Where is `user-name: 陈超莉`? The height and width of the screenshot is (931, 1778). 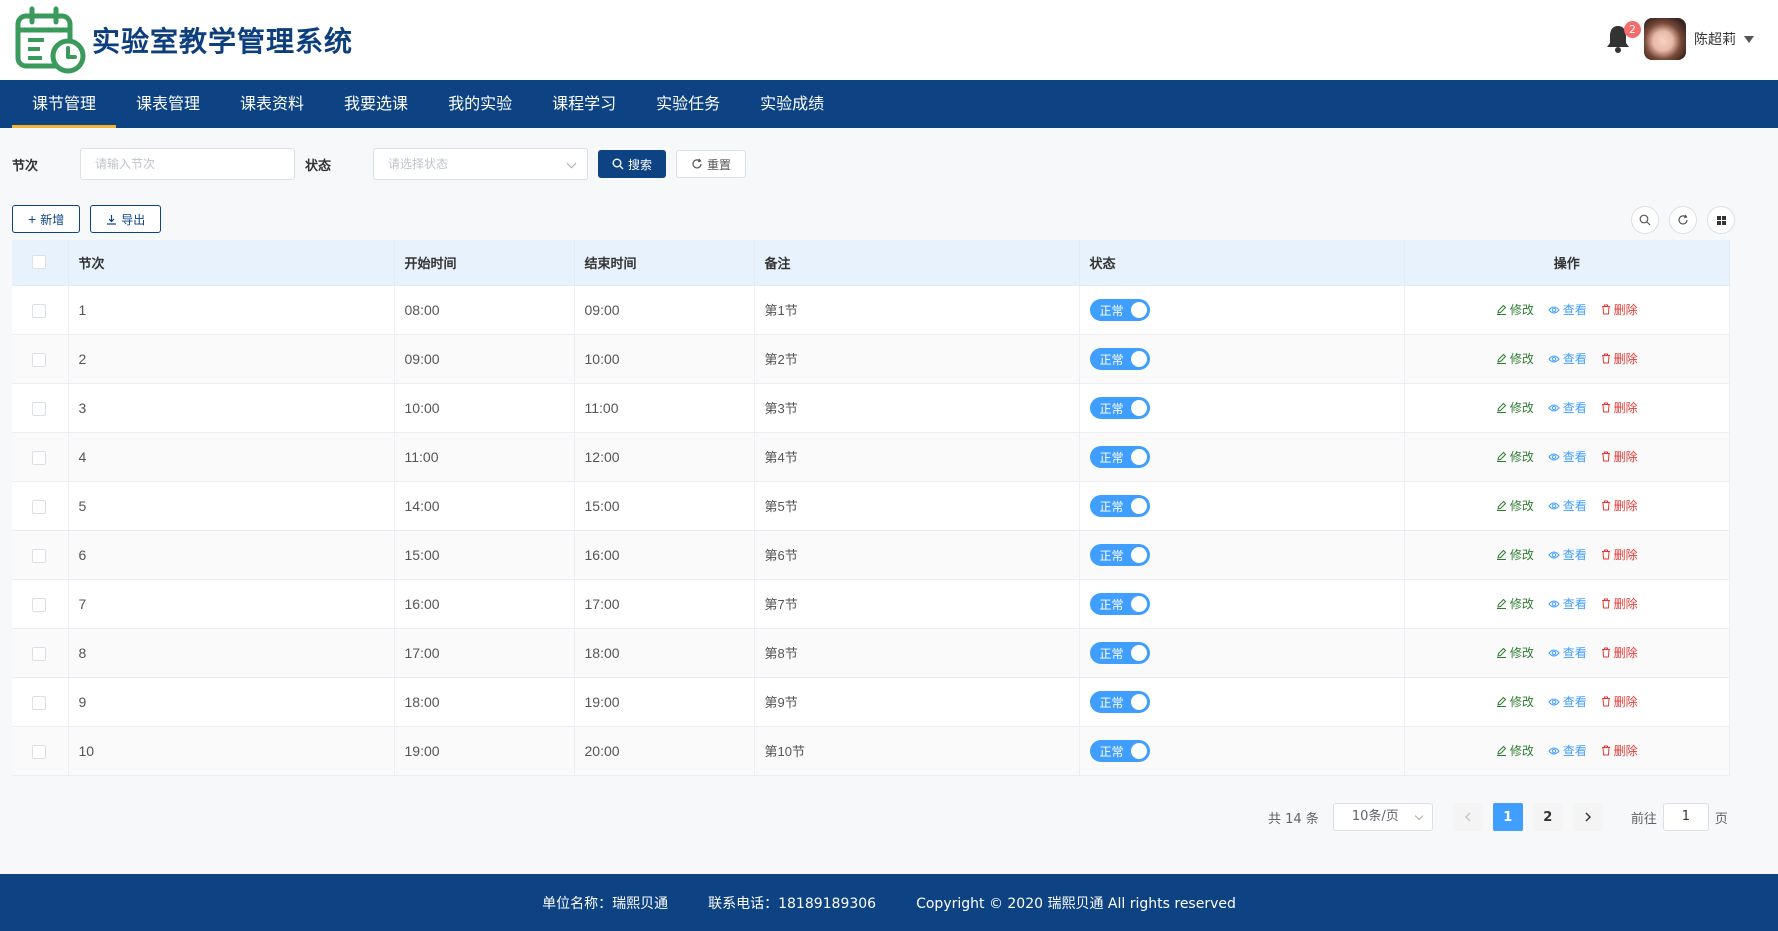 user-name: 陈超莉 is located at coordinates (1715, 39).